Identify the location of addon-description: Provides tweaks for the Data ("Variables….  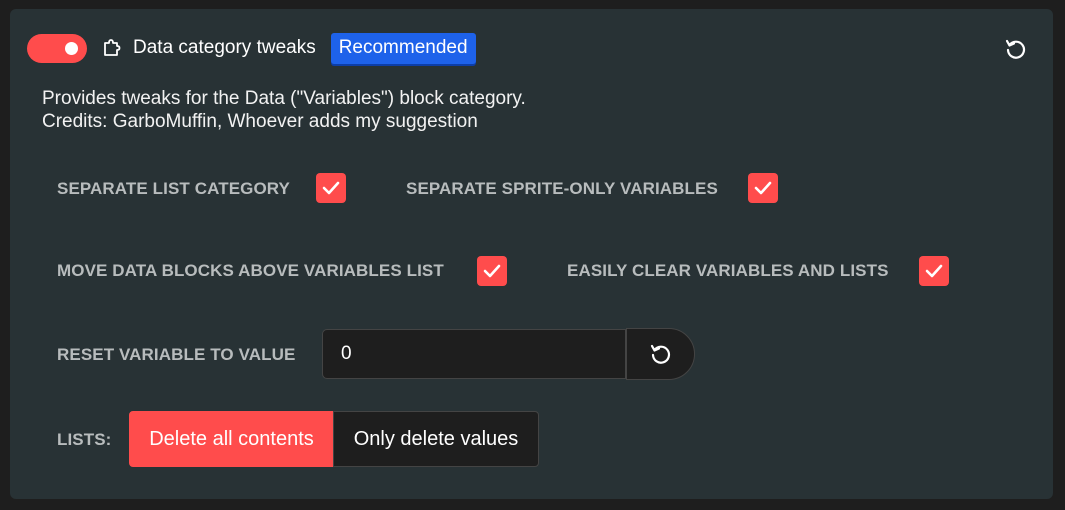
(284, 110).